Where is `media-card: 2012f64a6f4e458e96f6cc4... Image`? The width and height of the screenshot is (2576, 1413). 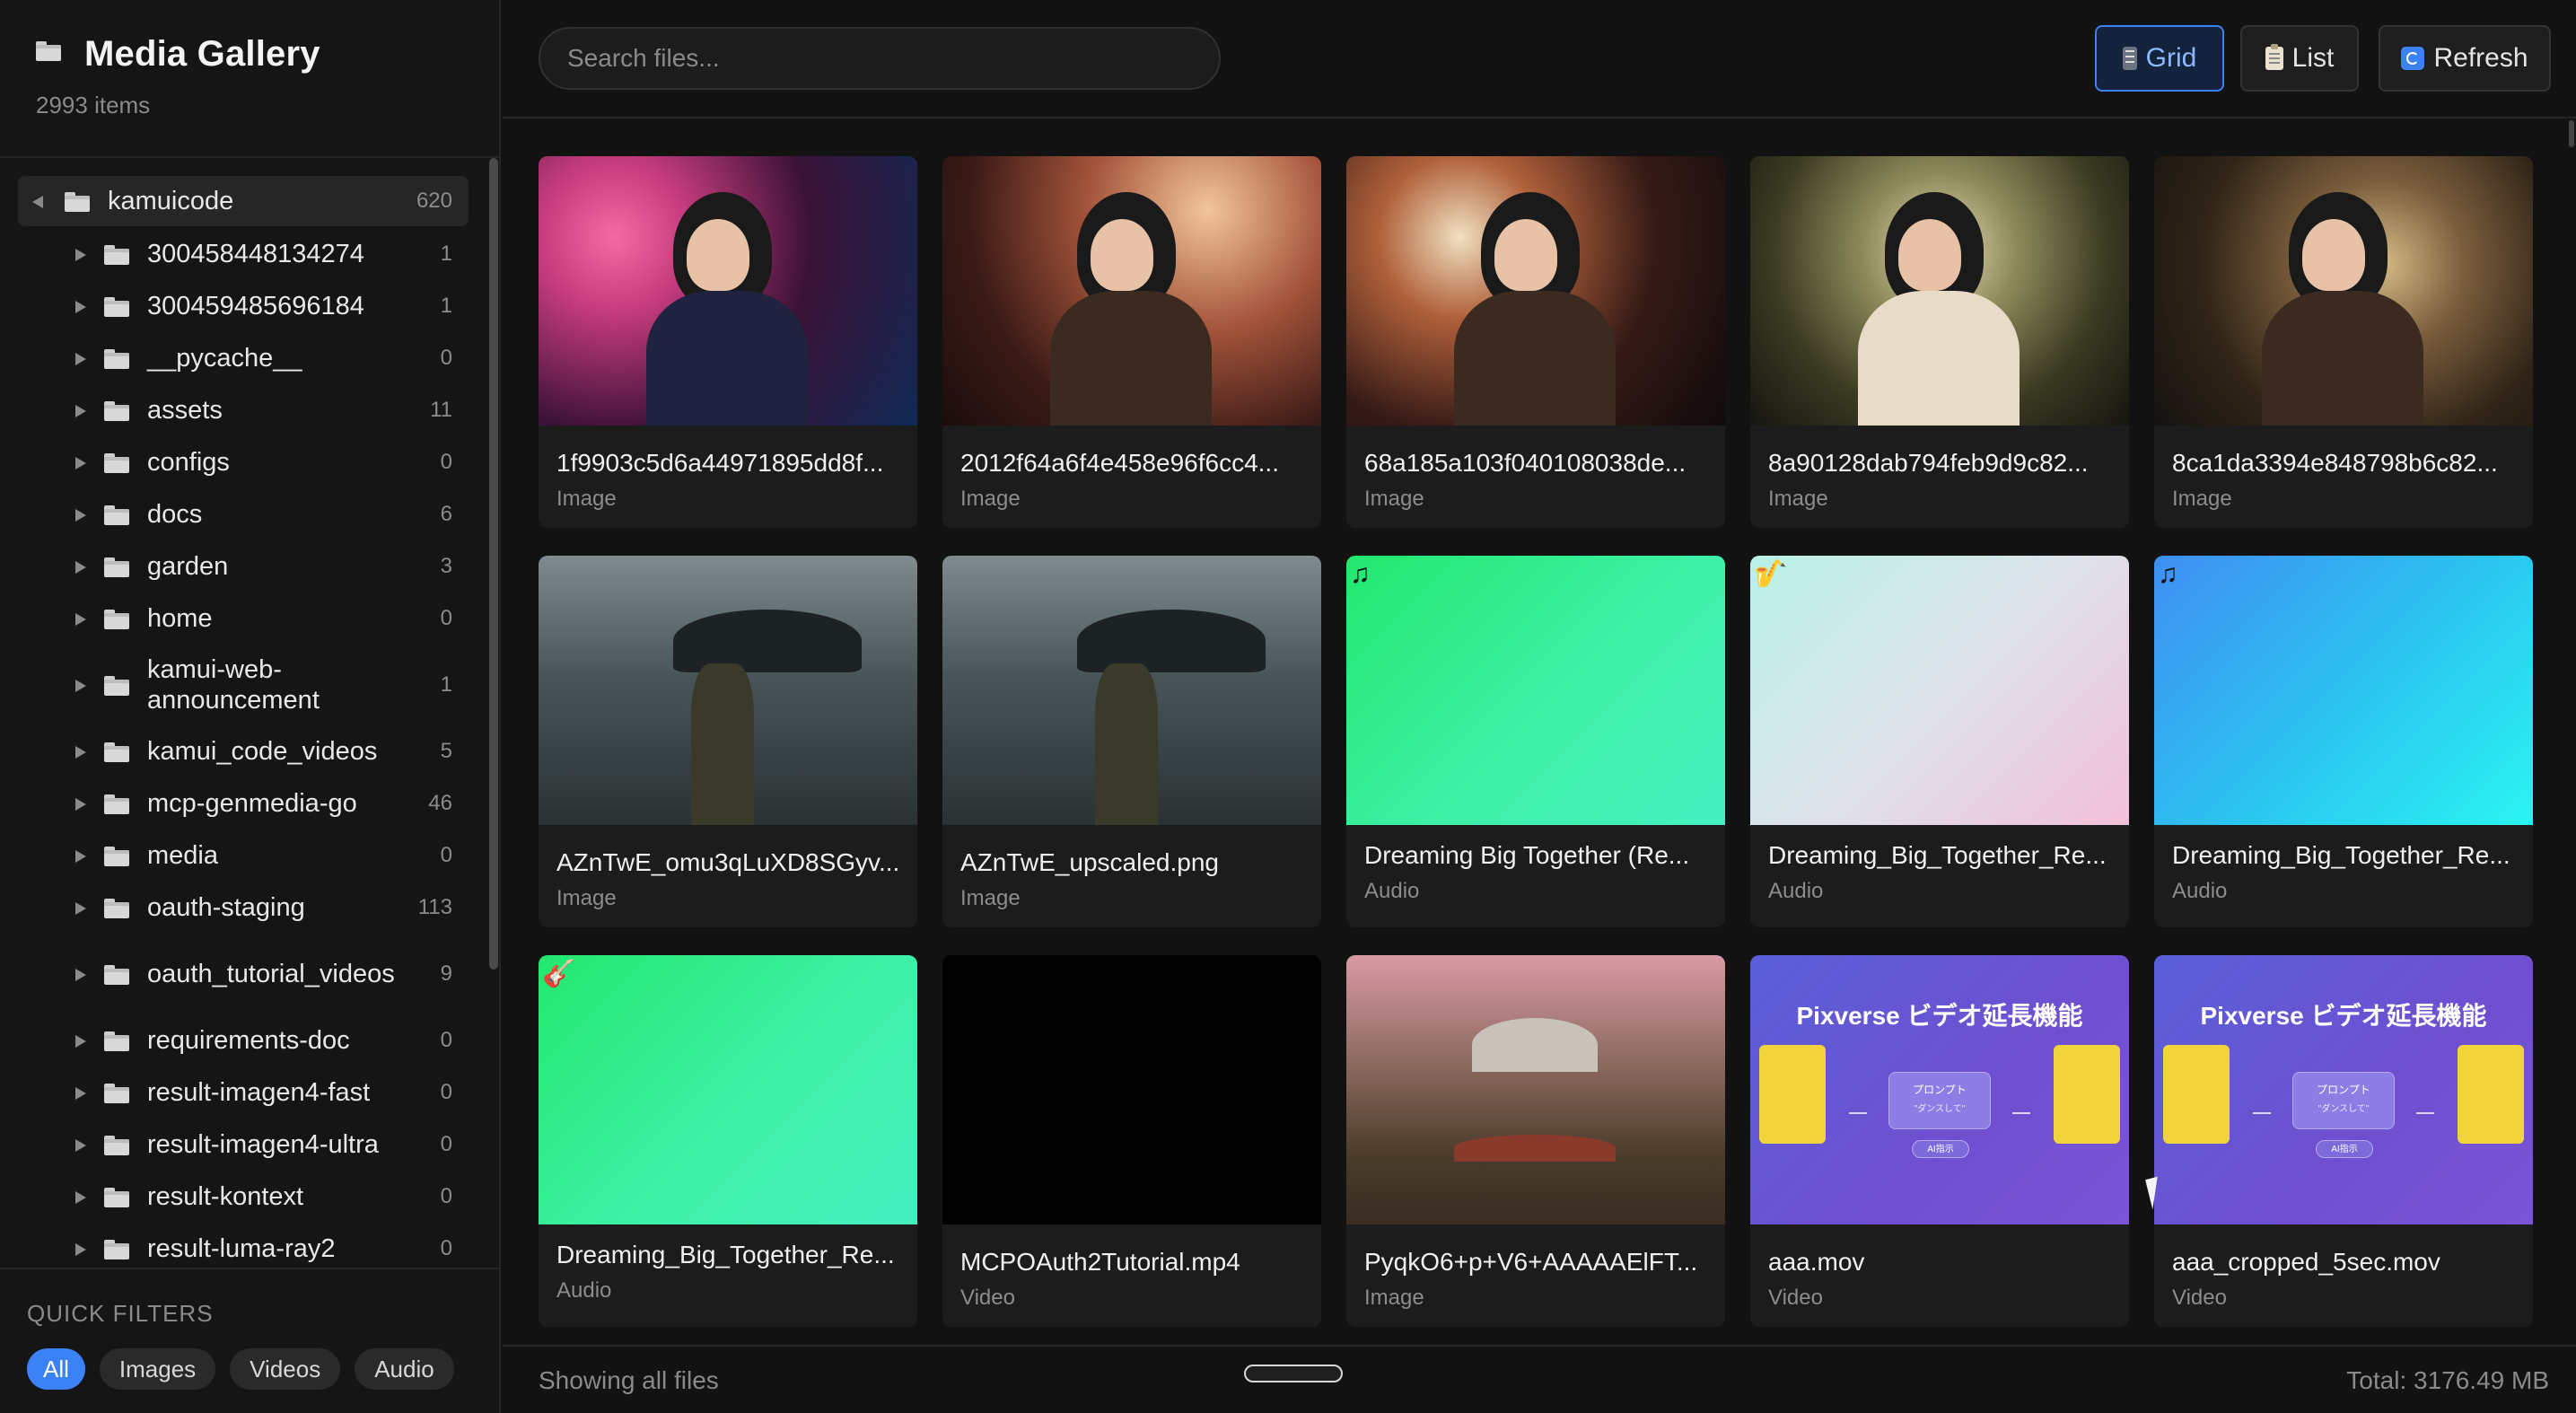 media-card: 2012f64a6f4e458e96f6cc4... Image is located at coordinates (1131, 342).